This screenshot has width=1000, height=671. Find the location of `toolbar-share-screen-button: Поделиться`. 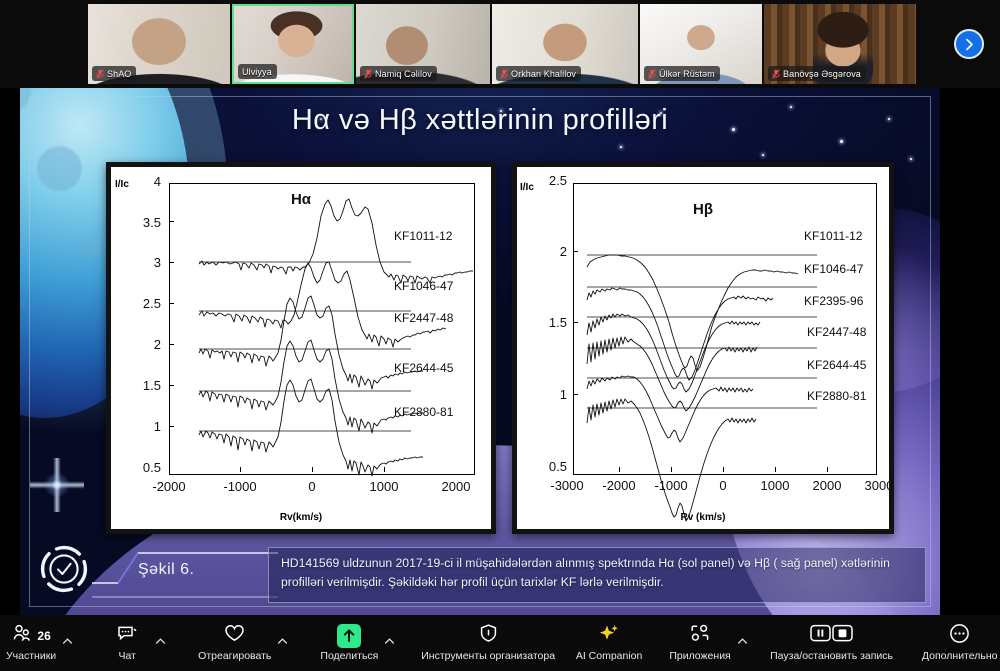

toolbar-share-screen-button: Поделиться is located at coordinates (349, 643).